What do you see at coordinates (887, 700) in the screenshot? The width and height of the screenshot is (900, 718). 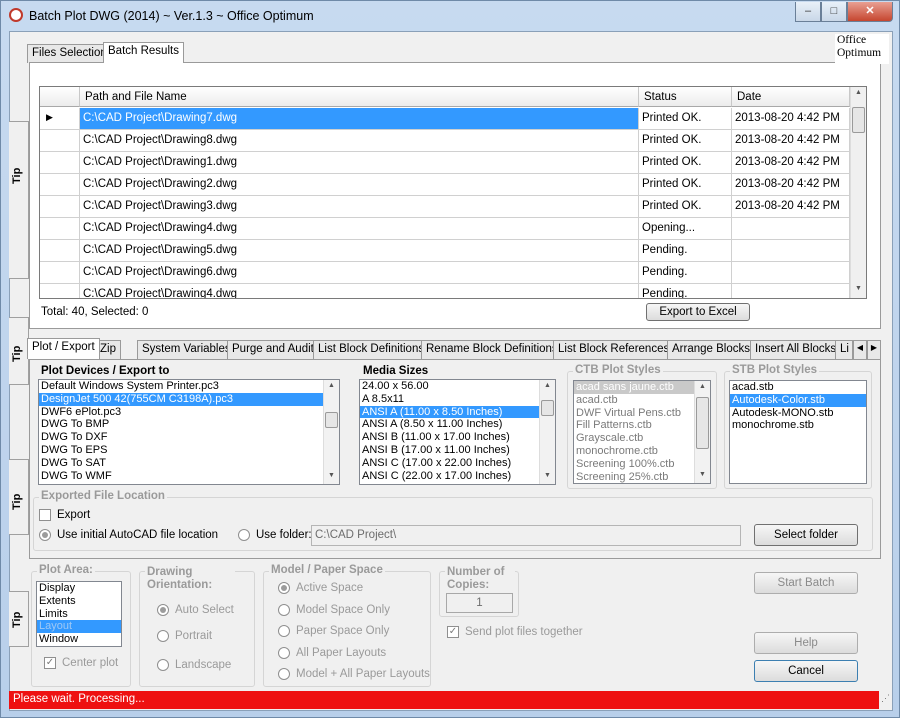 I see `resize-grip-icon: ⋰` at bounding box center [887, 700].